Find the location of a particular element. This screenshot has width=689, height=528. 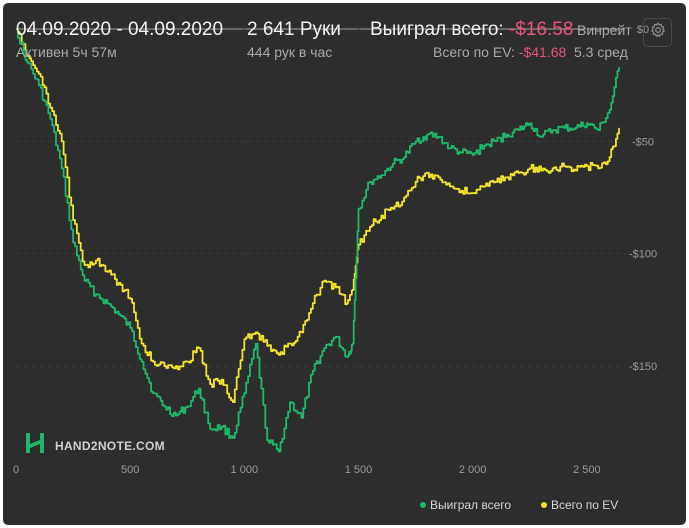

brand-text: HAND2NOTE.COM is located at coordinates (110, 445).